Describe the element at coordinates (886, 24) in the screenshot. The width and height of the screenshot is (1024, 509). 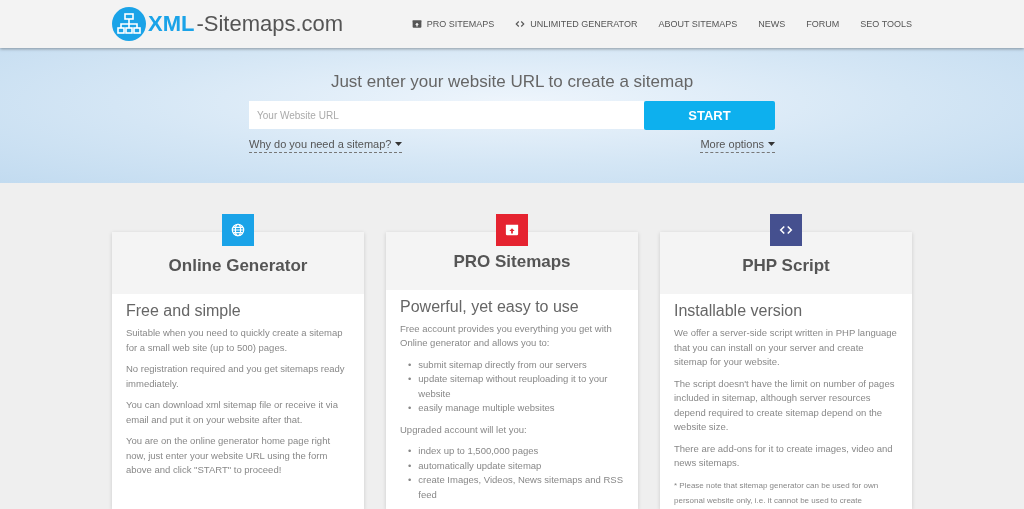
I see `nav-link: SEO TOOLS` at that location.